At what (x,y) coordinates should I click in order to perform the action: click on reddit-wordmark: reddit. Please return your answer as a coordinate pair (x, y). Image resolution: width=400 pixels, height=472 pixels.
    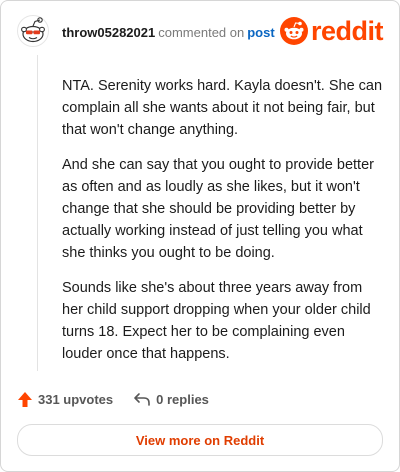
    Looking at the image, I should click on (347, 31).